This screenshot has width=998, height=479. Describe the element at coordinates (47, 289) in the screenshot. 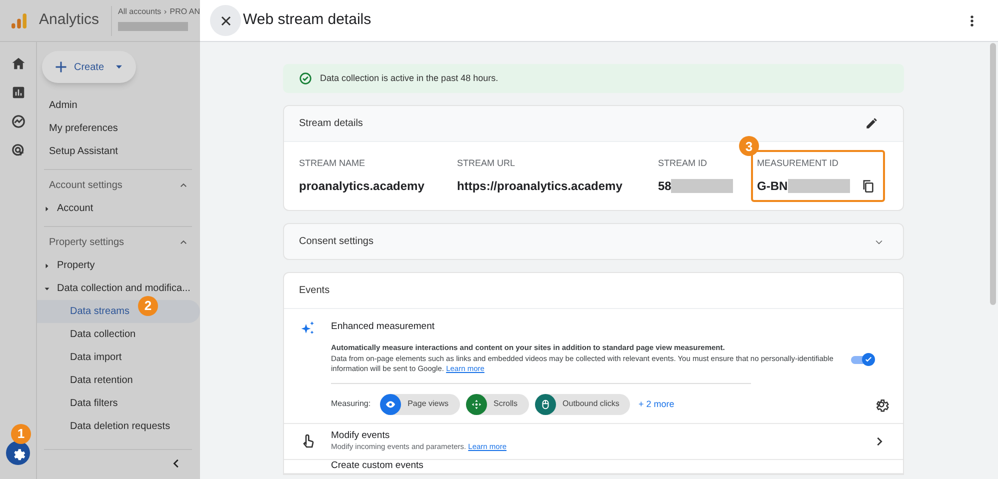

I see `caret-down-icon` at that location.